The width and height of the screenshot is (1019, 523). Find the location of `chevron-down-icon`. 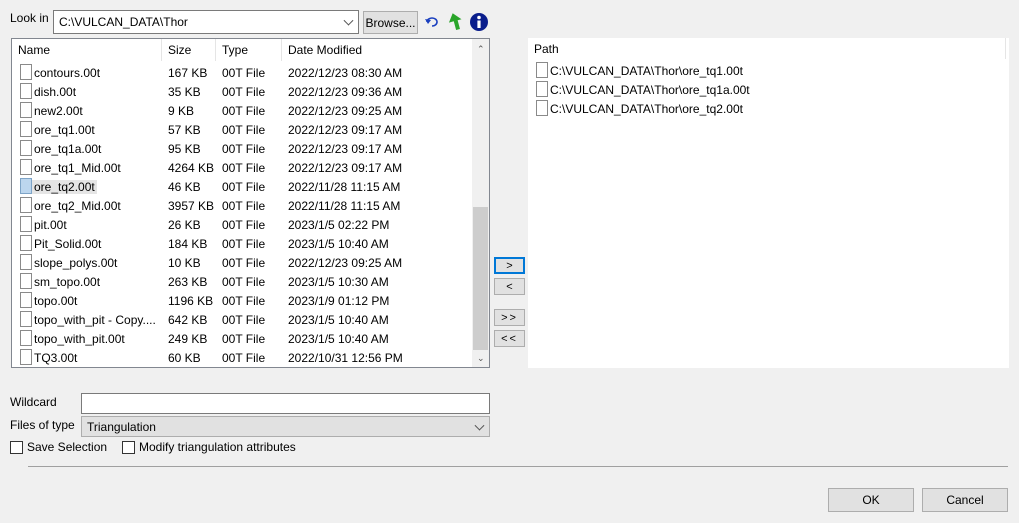

chevron-down-icon is located at coordinates (348, 20).